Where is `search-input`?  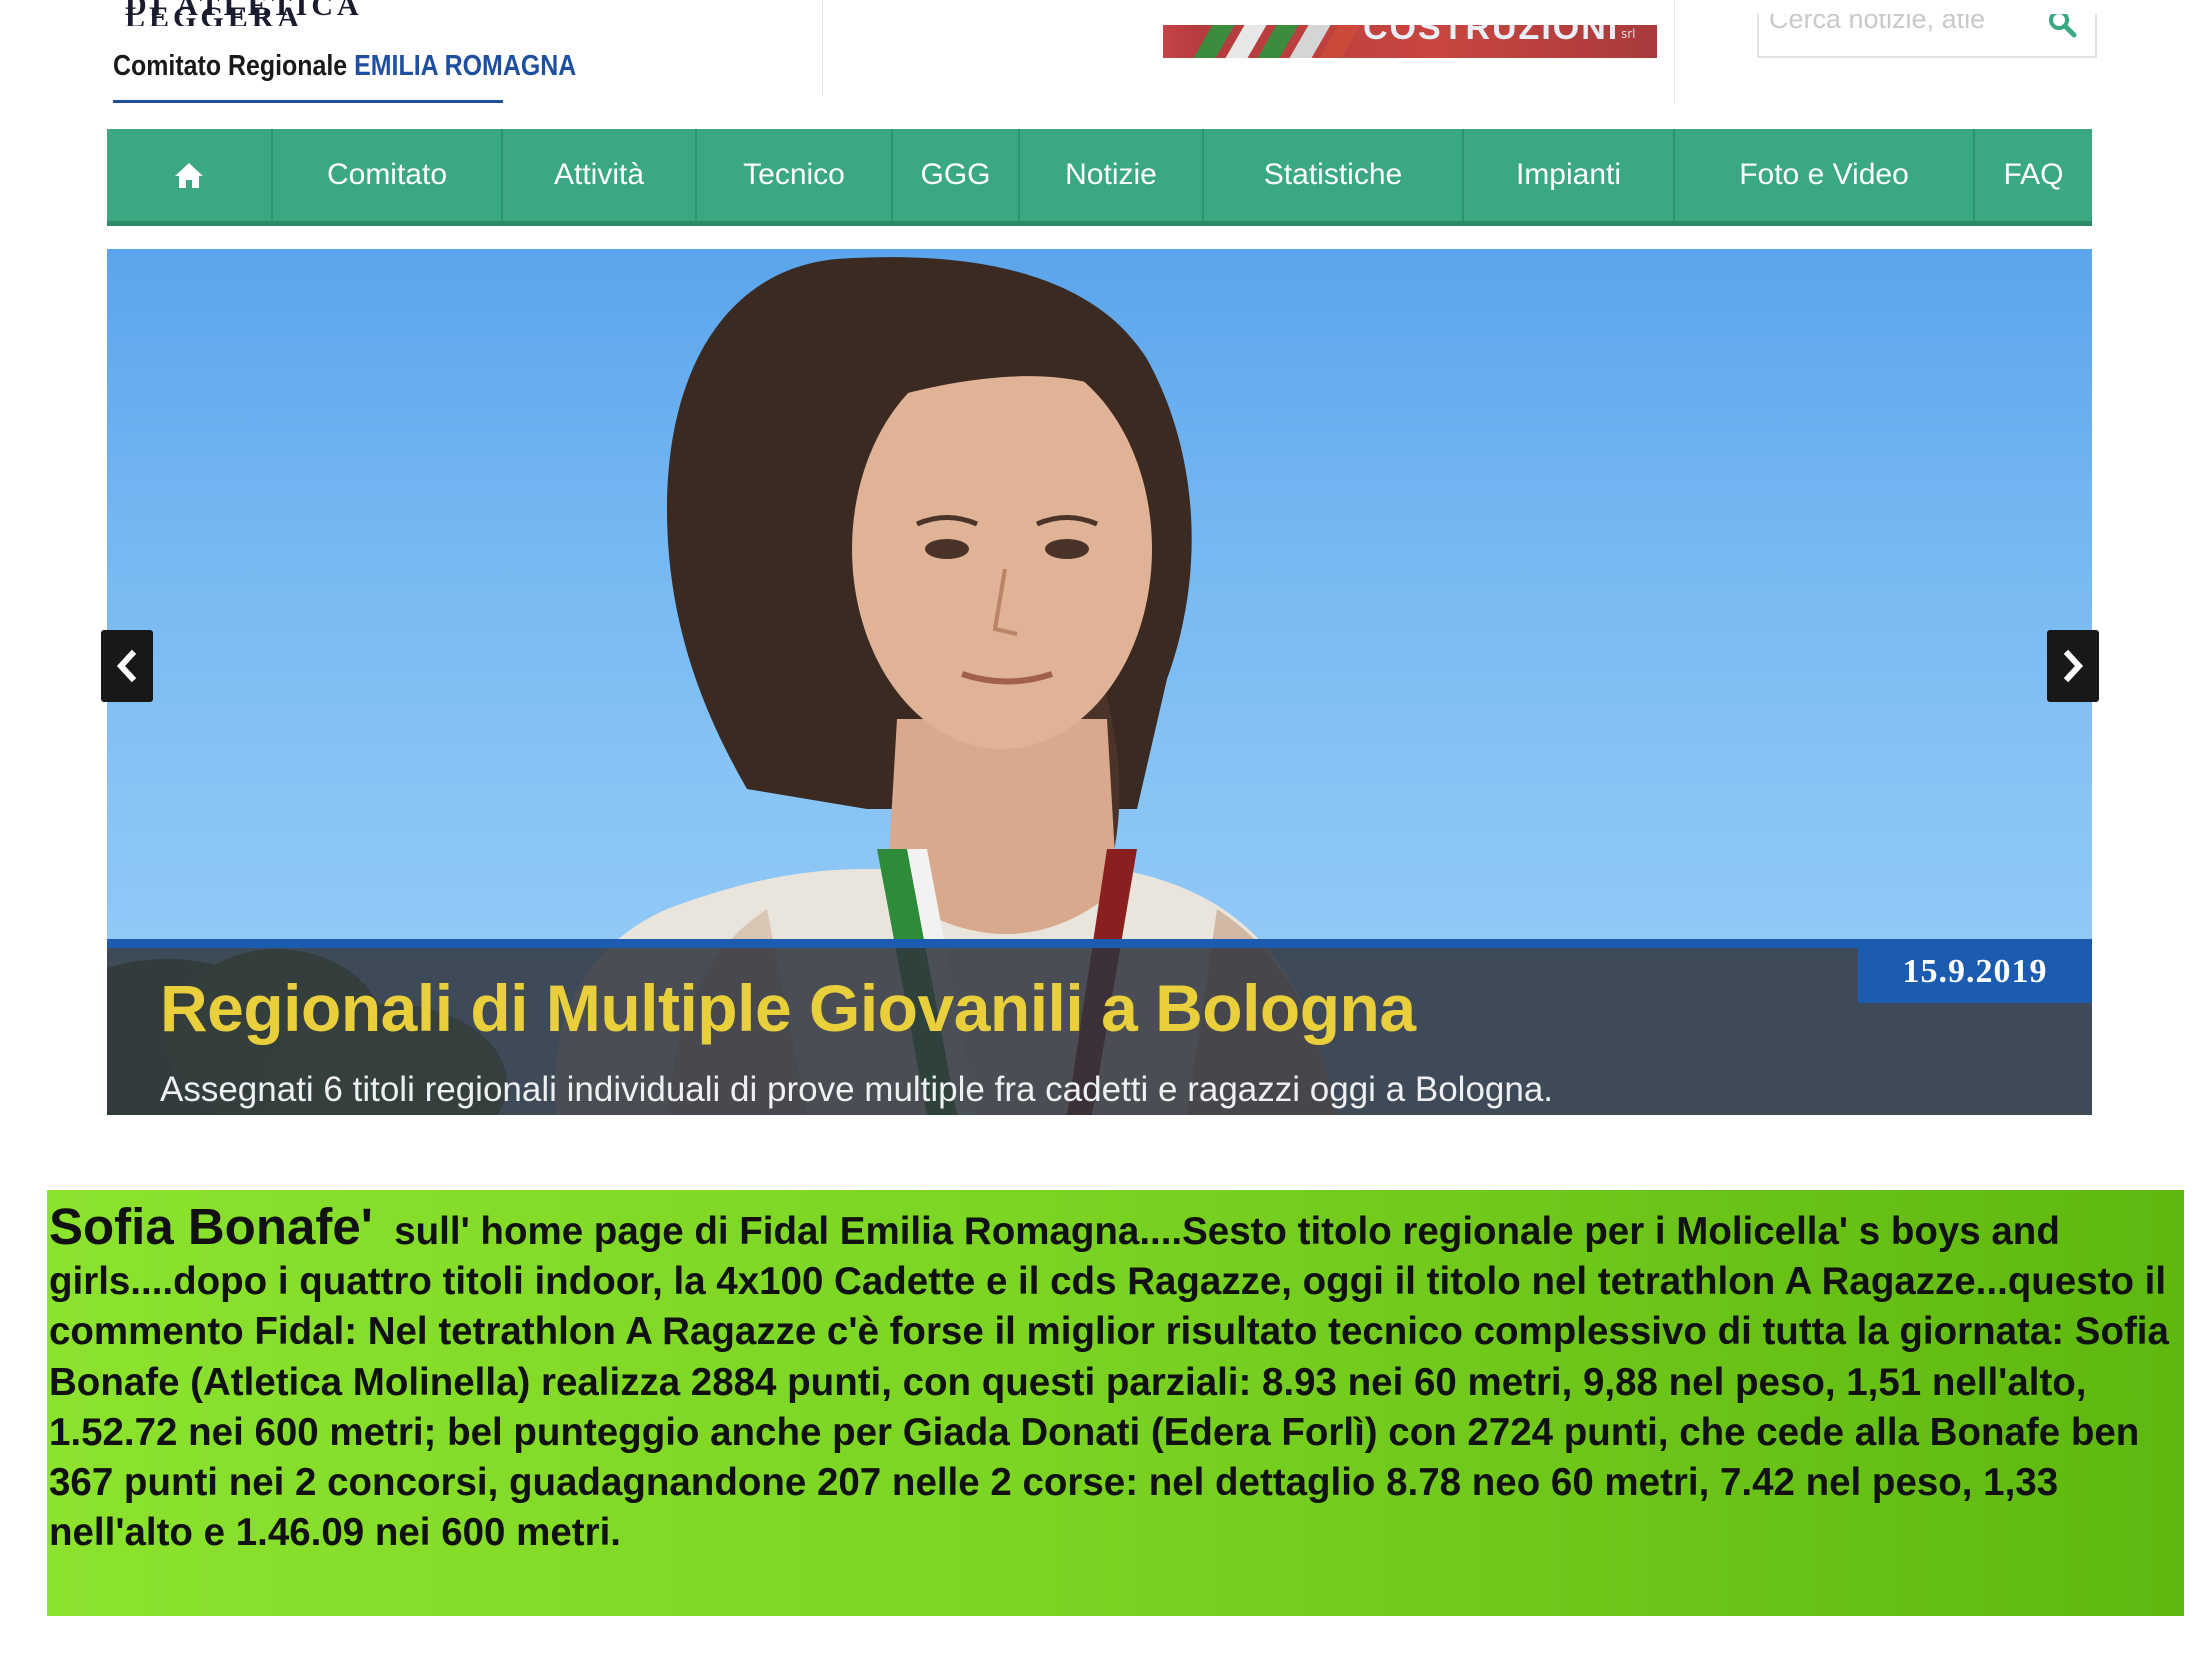 search-input is located at coordinates (1900, 27).